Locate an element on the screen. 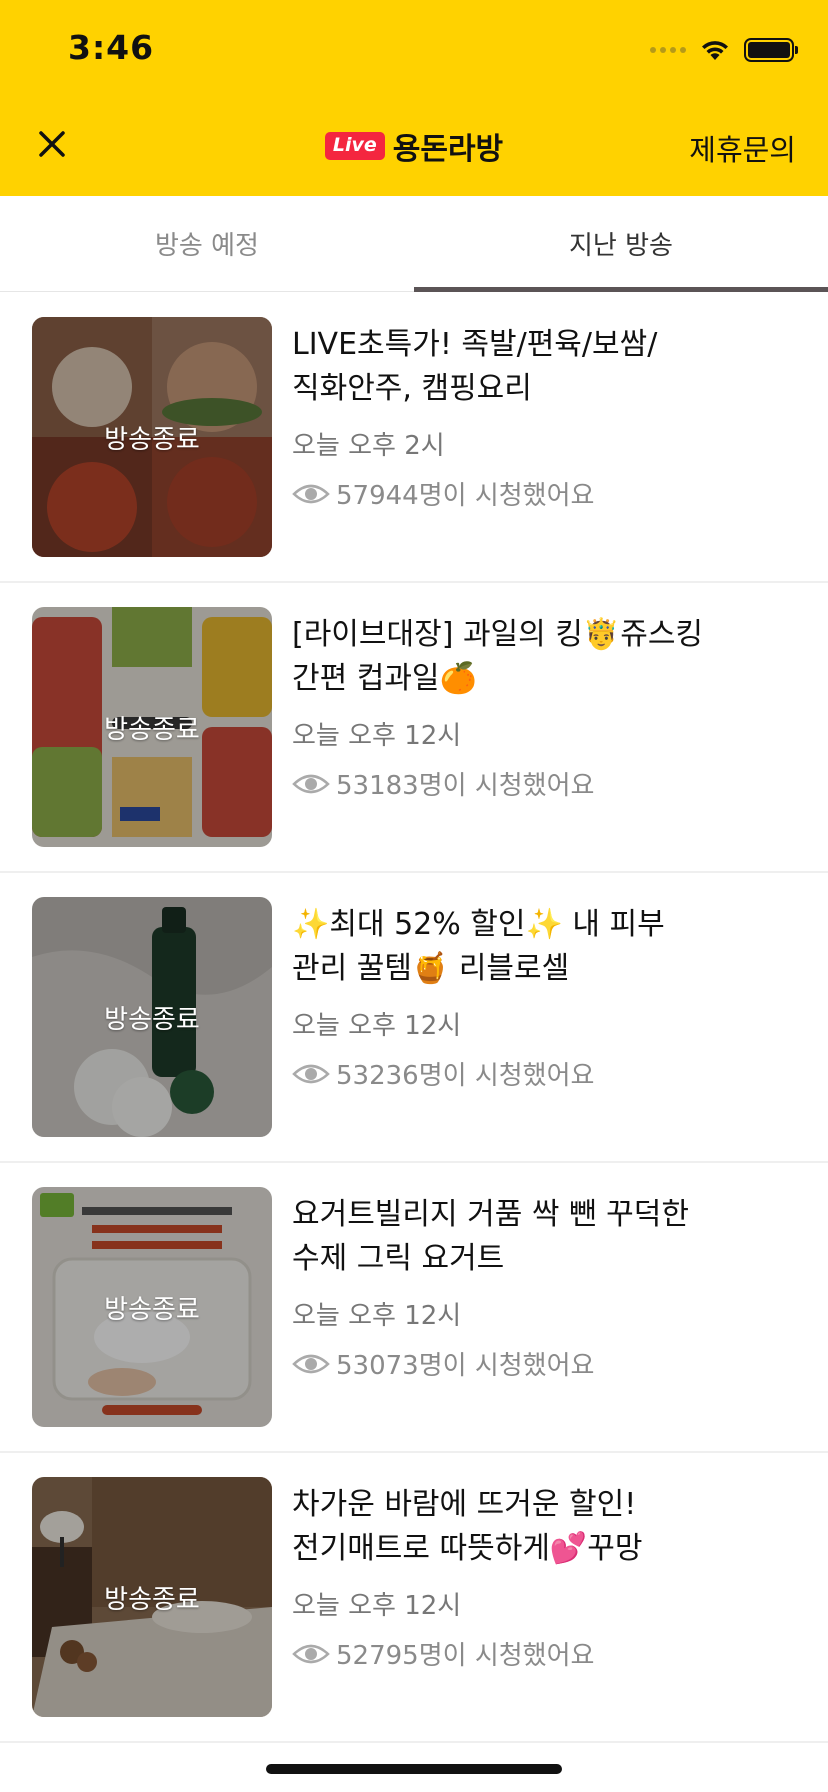 This screenshot has height=1792, width=828. view-count-text: 53073명이 시청했어요 is located at coordinates (465, 1366).